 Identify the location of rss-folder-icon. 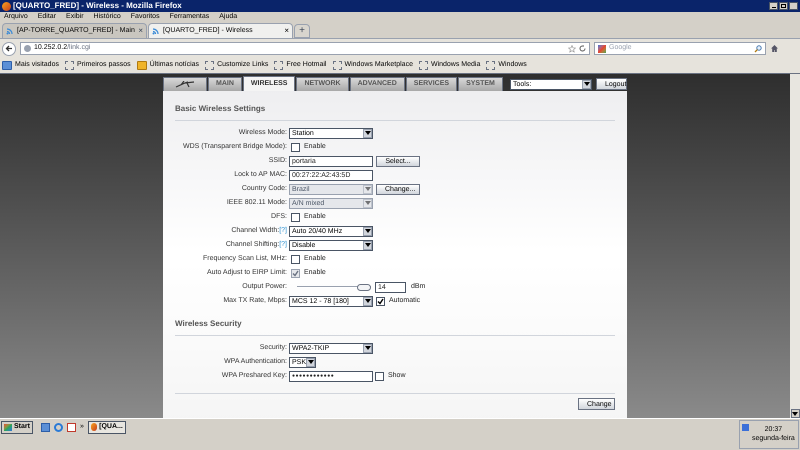
(141, 65).